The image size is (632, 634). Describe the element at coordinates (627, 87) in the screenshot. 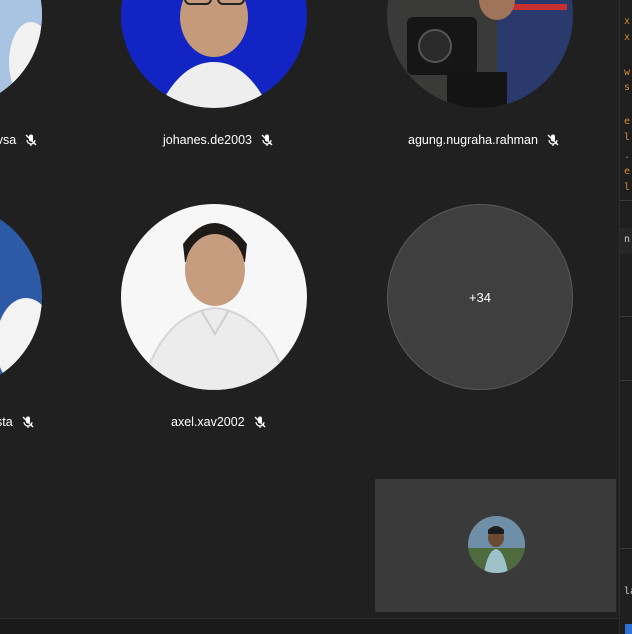

I see `code-snippet: s` at that location.